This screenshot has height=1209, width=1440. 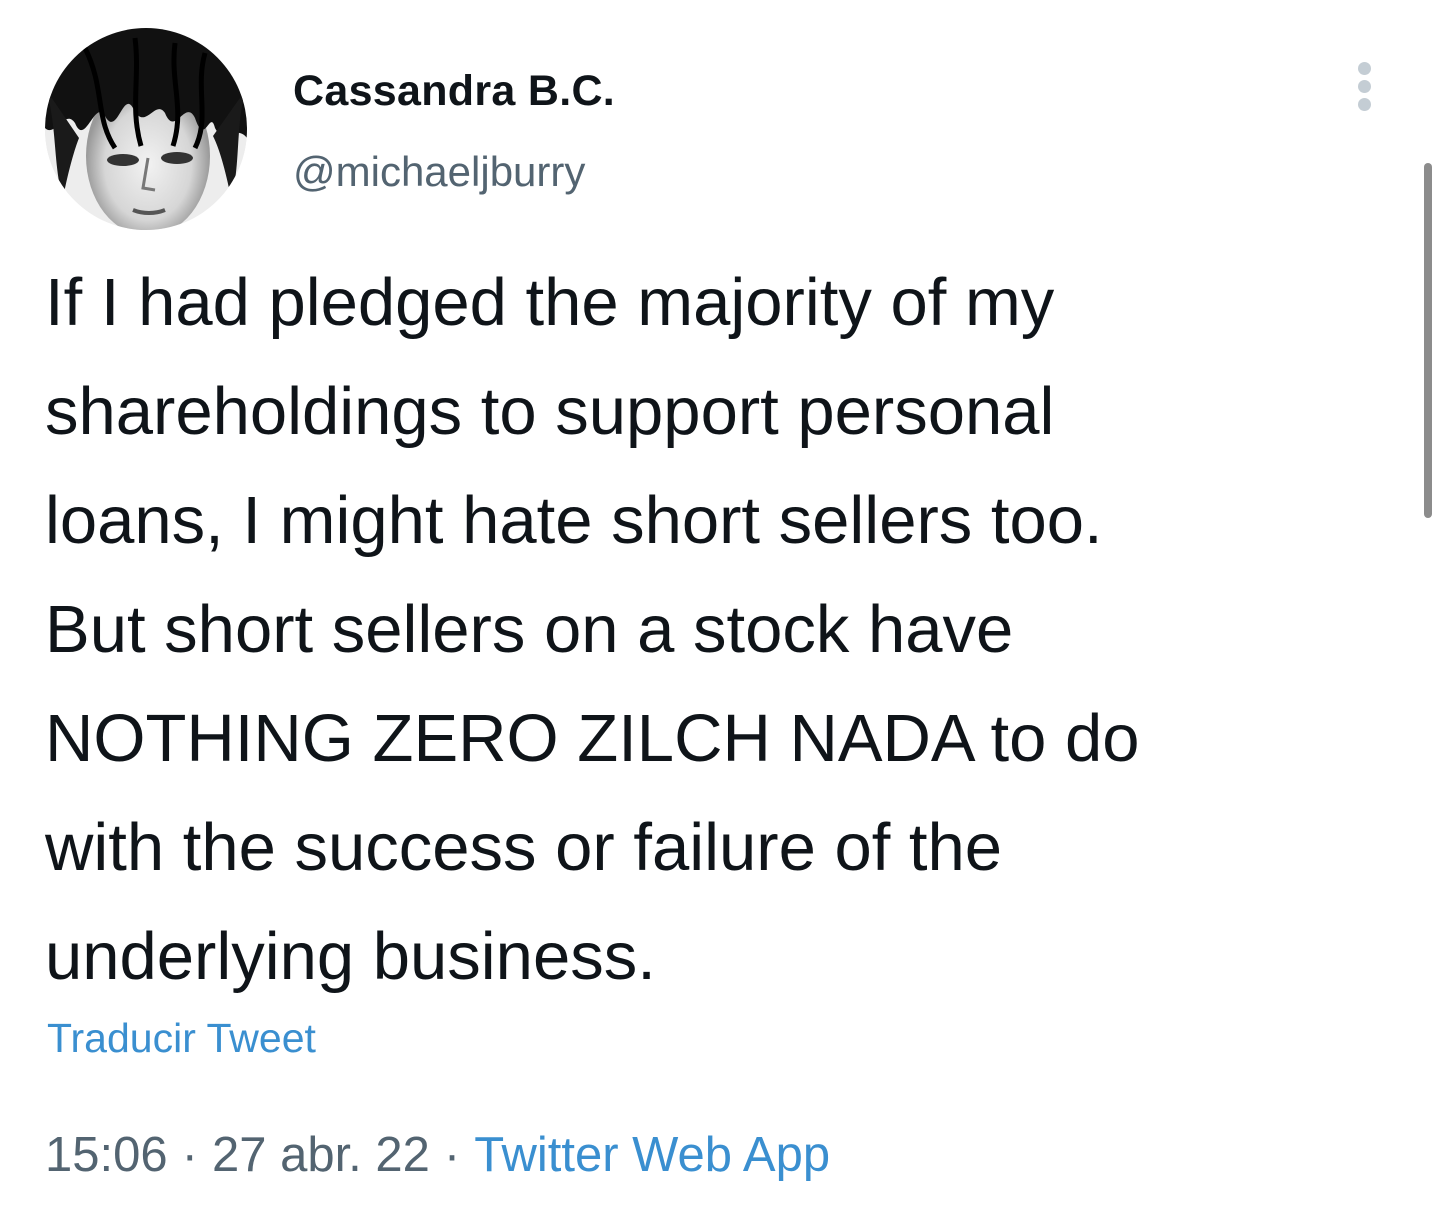 I want to click on tweet-time: 15:06, so click(x=106, y=1155).